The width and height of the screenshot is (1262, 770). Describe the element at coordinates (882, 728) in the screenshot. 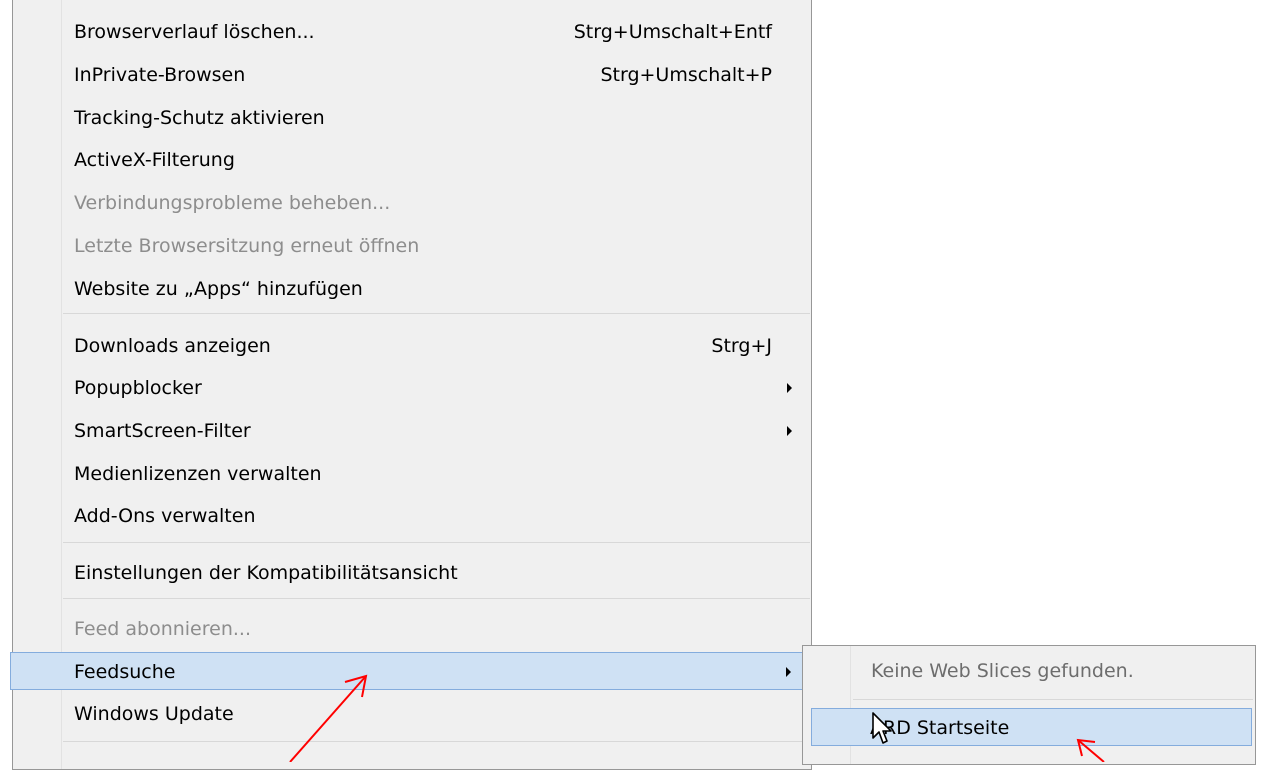

I see `mouse-pointer-icon` at that location.